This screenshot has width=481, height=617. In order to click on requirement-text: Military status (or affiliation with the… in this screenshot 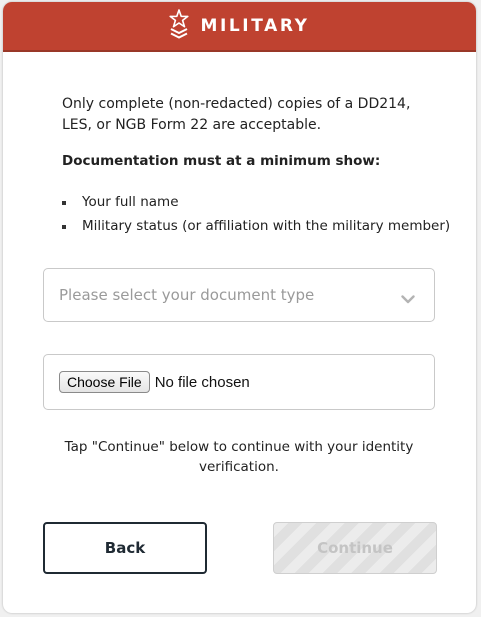, I will do `click(266, 226)`.